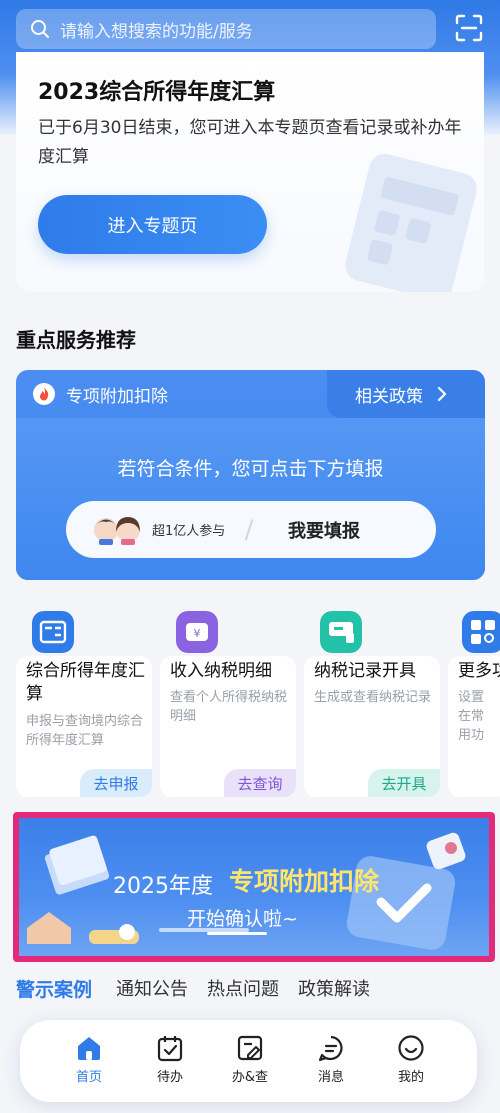 The width and height of the screenshot is (500, 1113). What do you see at coordinates (170, 1049) in the screenshot?
I see `calendar-check-icon` at bounding box center [170, 1049].